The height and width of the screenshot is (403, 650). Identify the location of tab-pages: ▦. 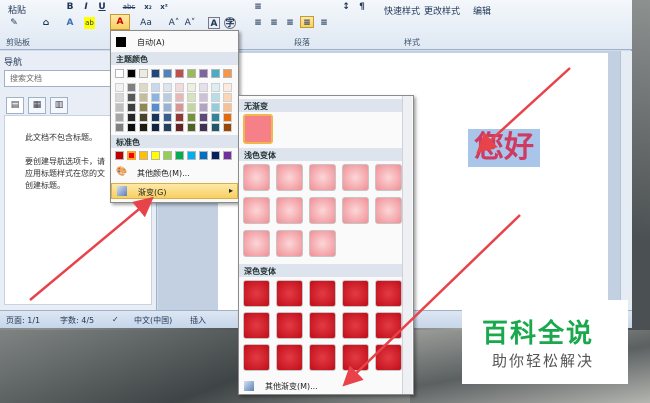
(37, 105).